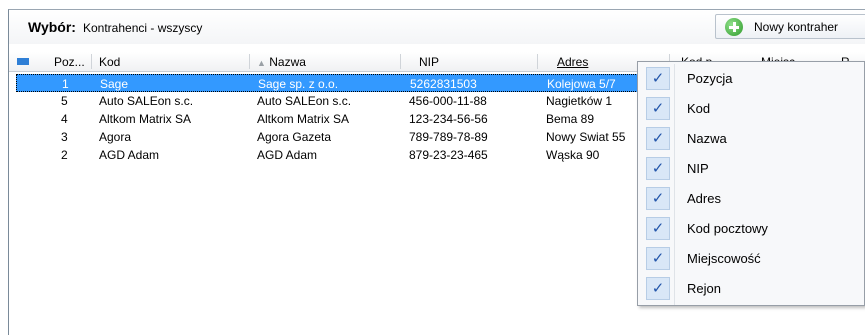  Describe the element at coordinates (23, 61) in the screenshot. I see `select-all-marker` at that location.